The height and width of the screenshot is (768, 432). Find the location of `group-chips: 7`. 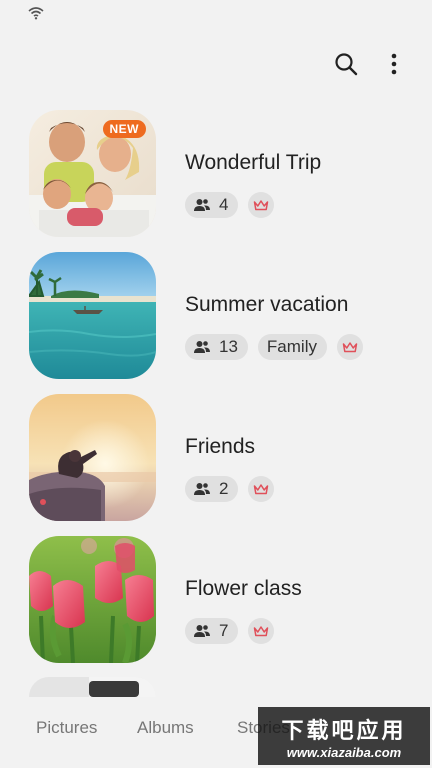

group-chips: 7 is located at coordinates (230, 631).